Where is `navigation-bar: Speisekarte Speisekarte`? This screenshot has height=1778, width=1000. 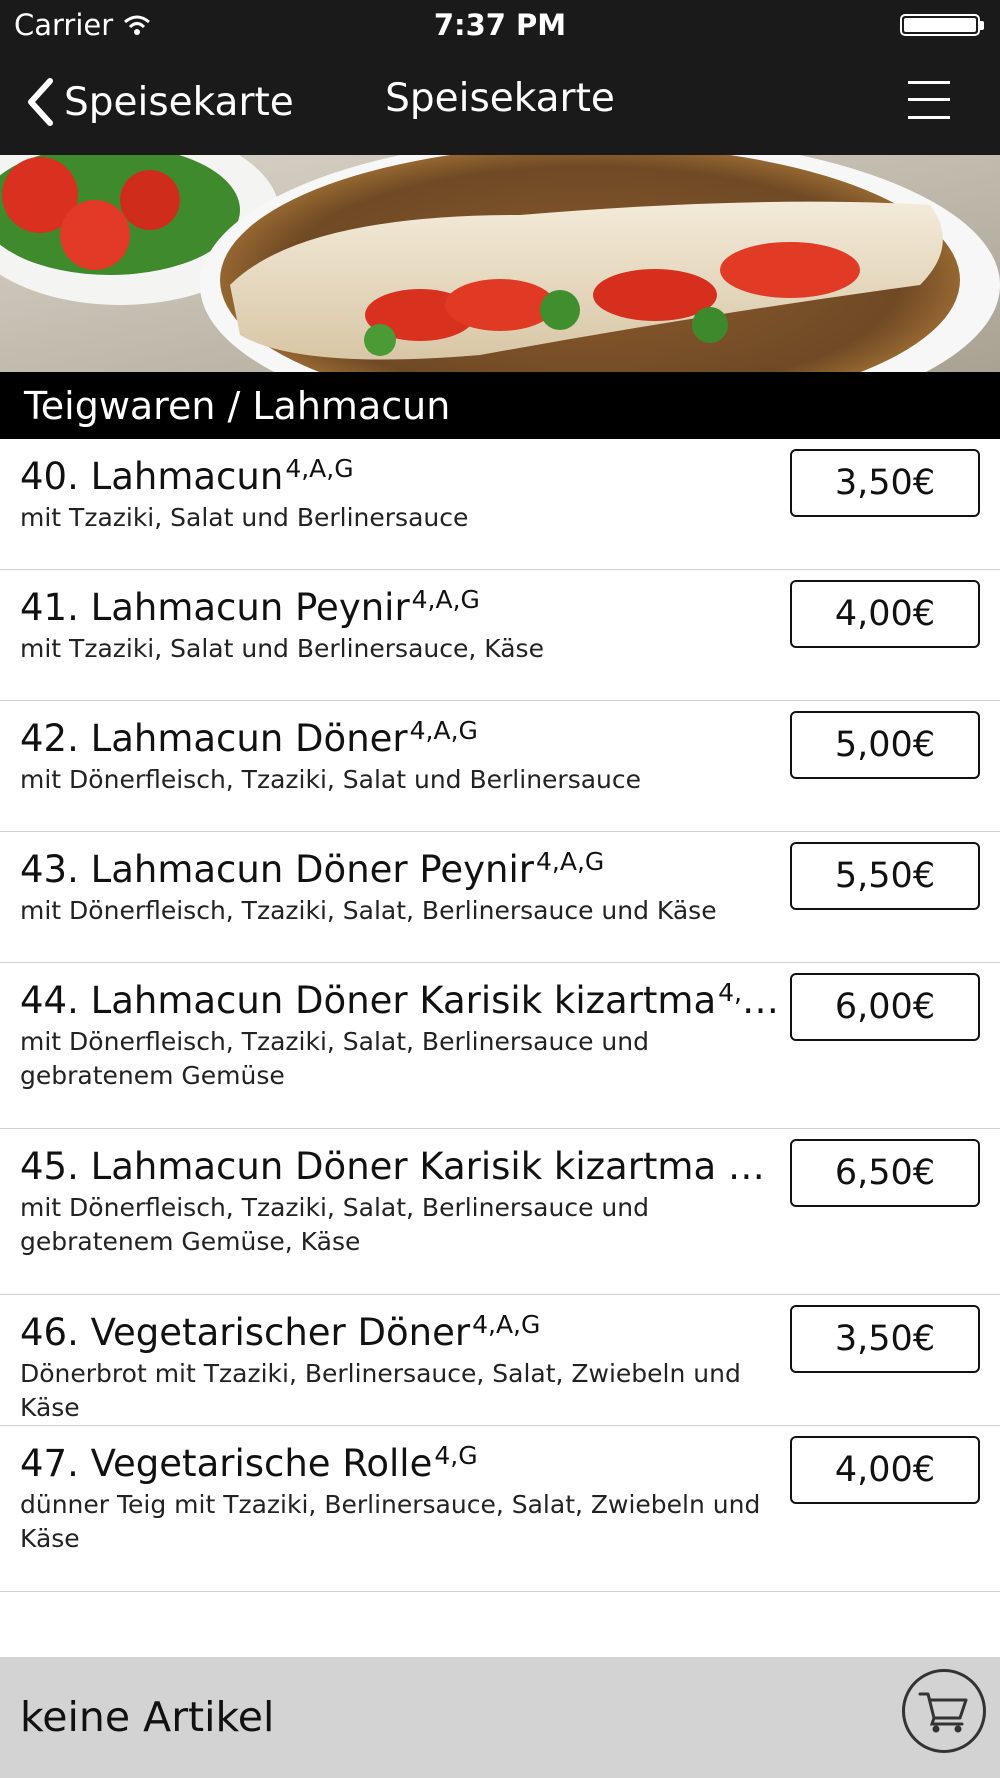
navigation-bar: Speisekarte Speisekarte is located at coordinates (500, 102).